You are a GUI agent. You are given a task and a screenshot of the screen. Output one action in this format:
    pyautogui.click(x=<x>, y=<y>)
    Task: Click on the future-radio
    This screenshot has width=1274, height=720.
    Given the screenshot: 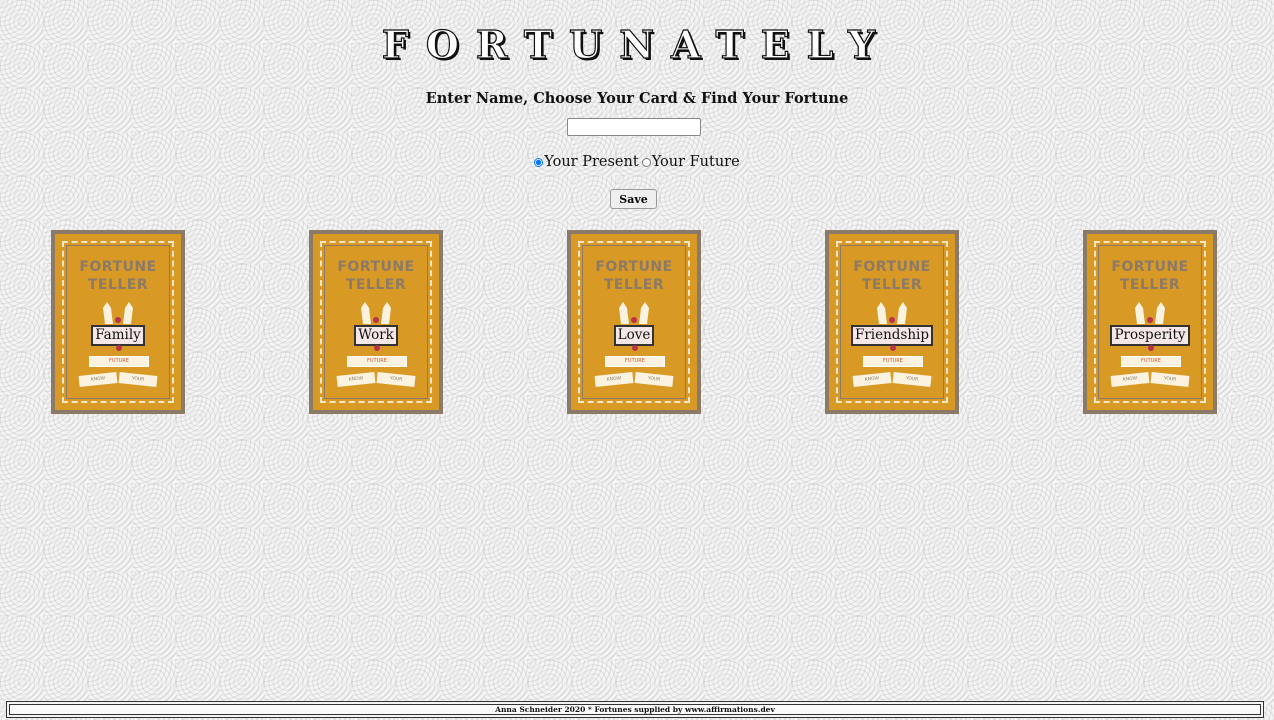 What is the action you would take?
    pyautogui.click(x=646, y=162)
    